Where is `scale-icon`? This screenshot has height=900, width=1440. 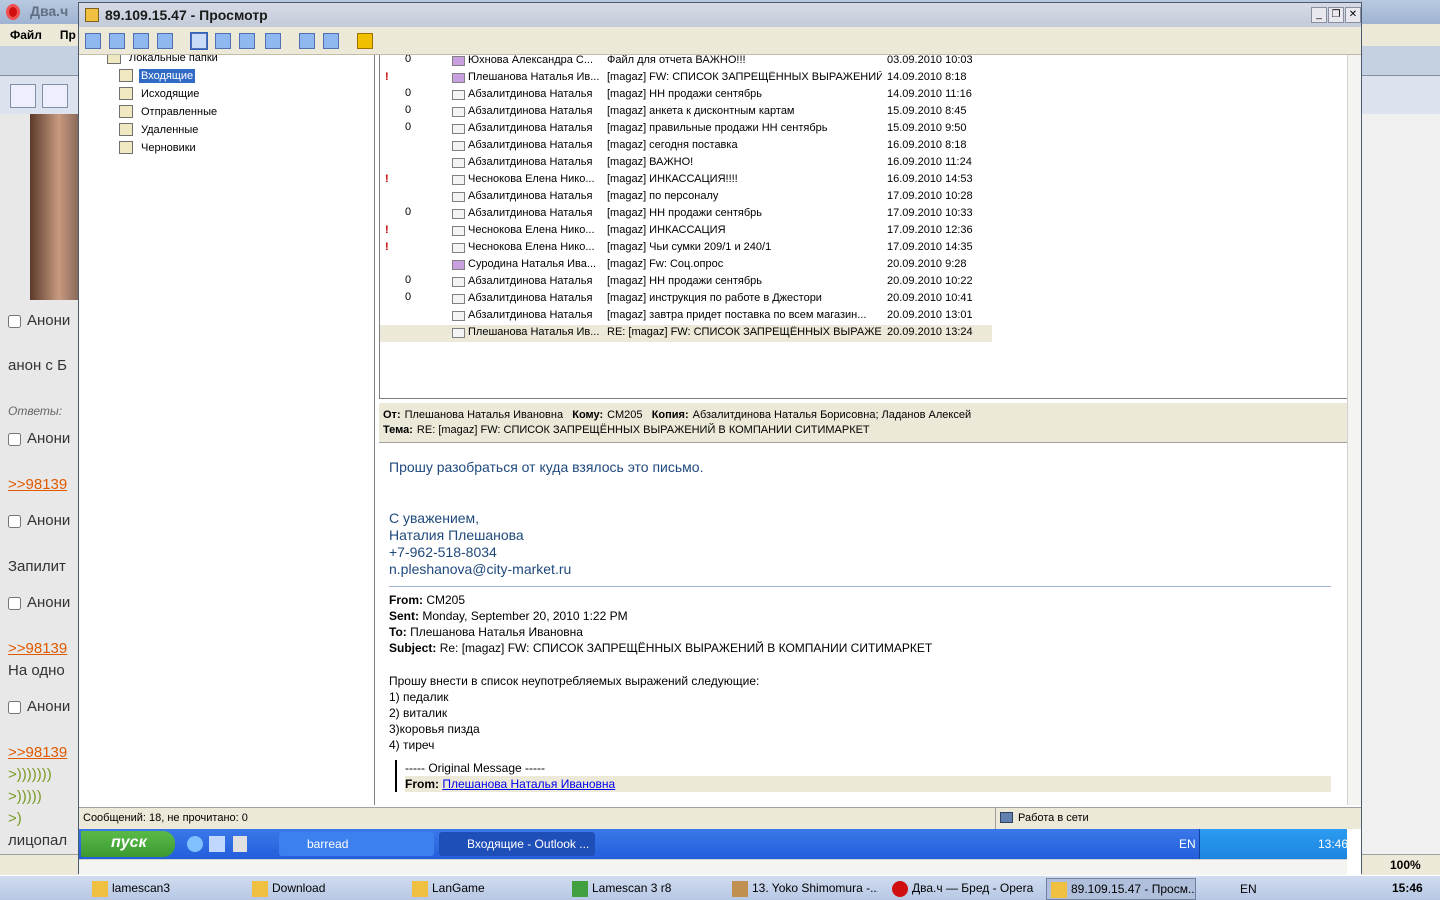 scale-icon is located at coordinates (273, 41).